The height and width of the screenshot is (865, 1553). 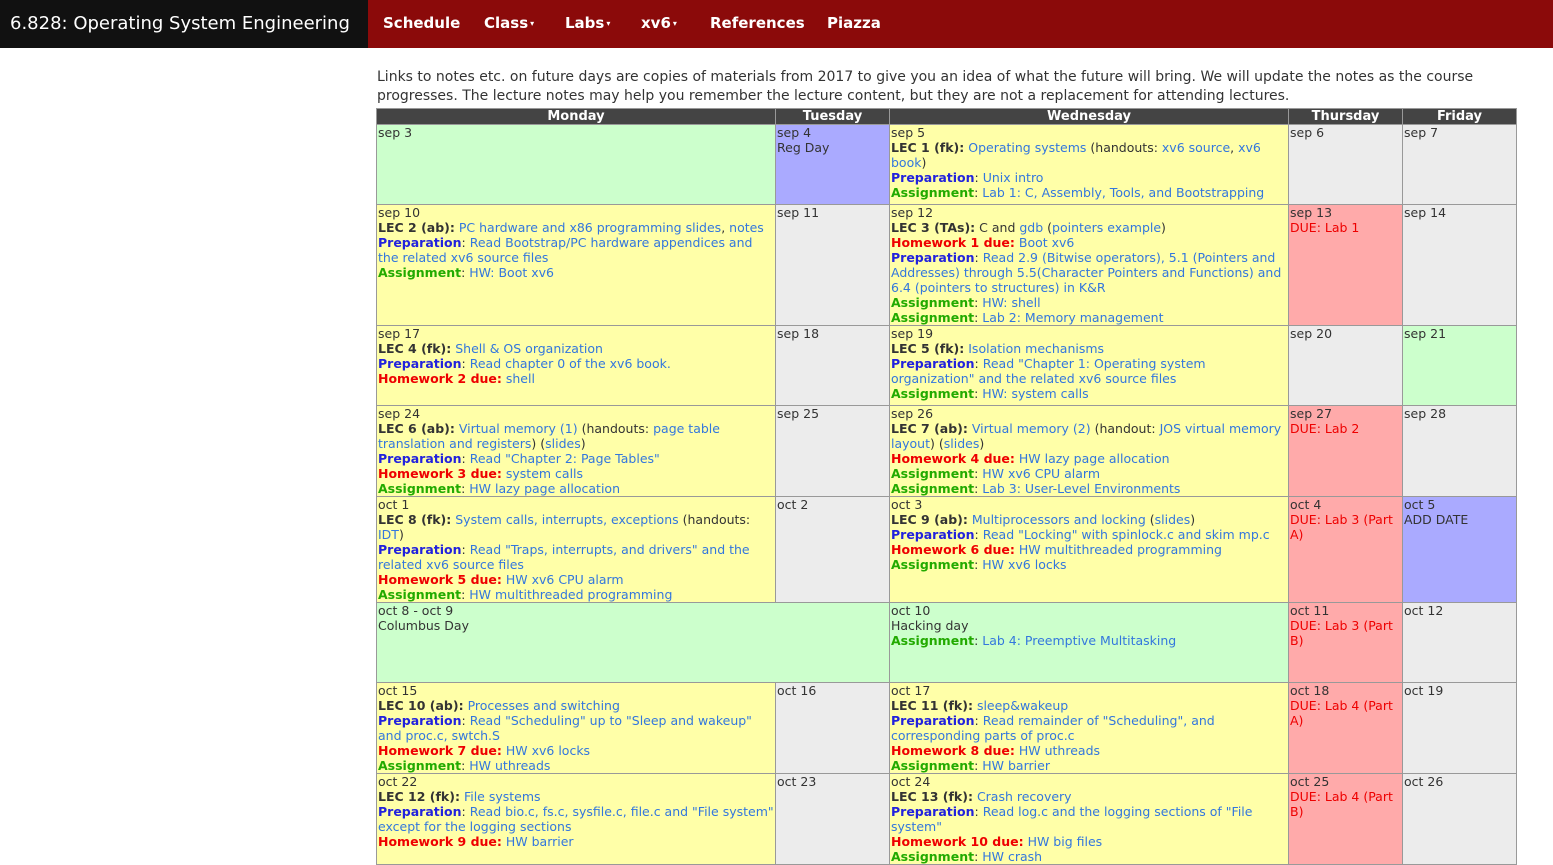 What do you see at coordinates (659, 24) in the screenshot?
I see `nav-xv6-dropdown: xv6 ▾` at bounding box center [659, 24].